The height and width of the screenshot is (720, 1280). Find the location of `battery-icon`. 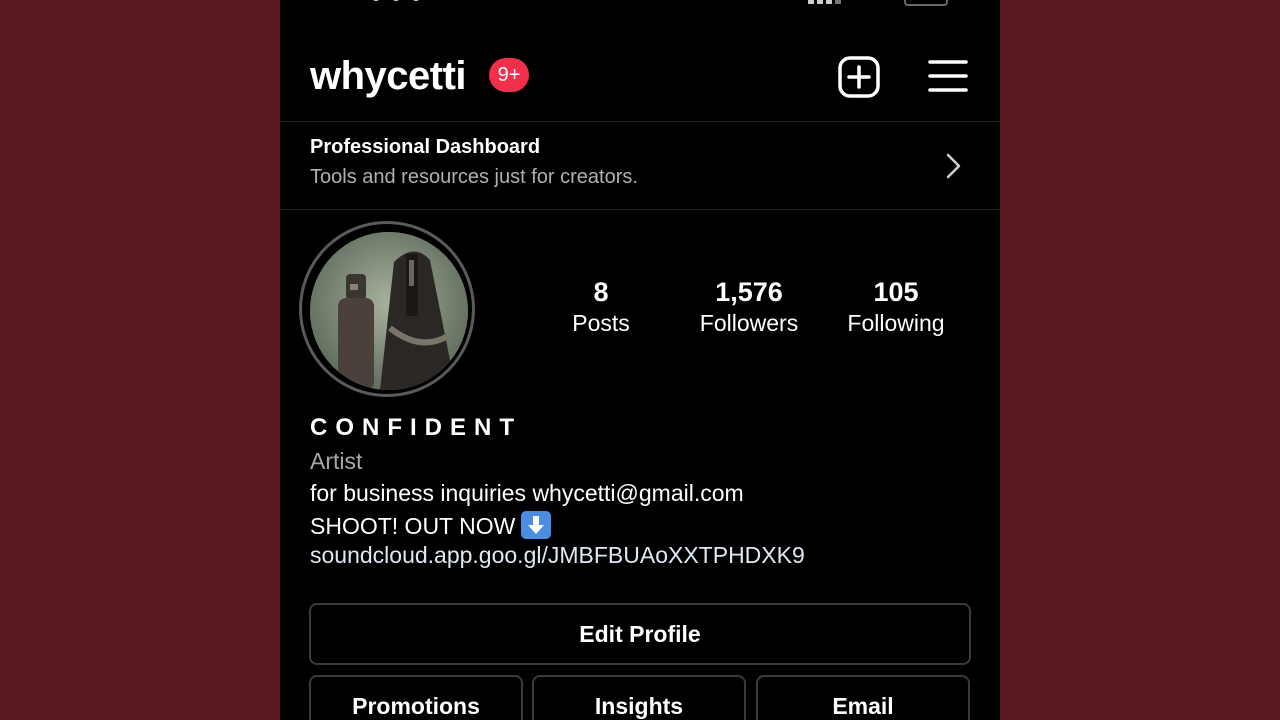

battery-icon is located at coordinates (926, 3).